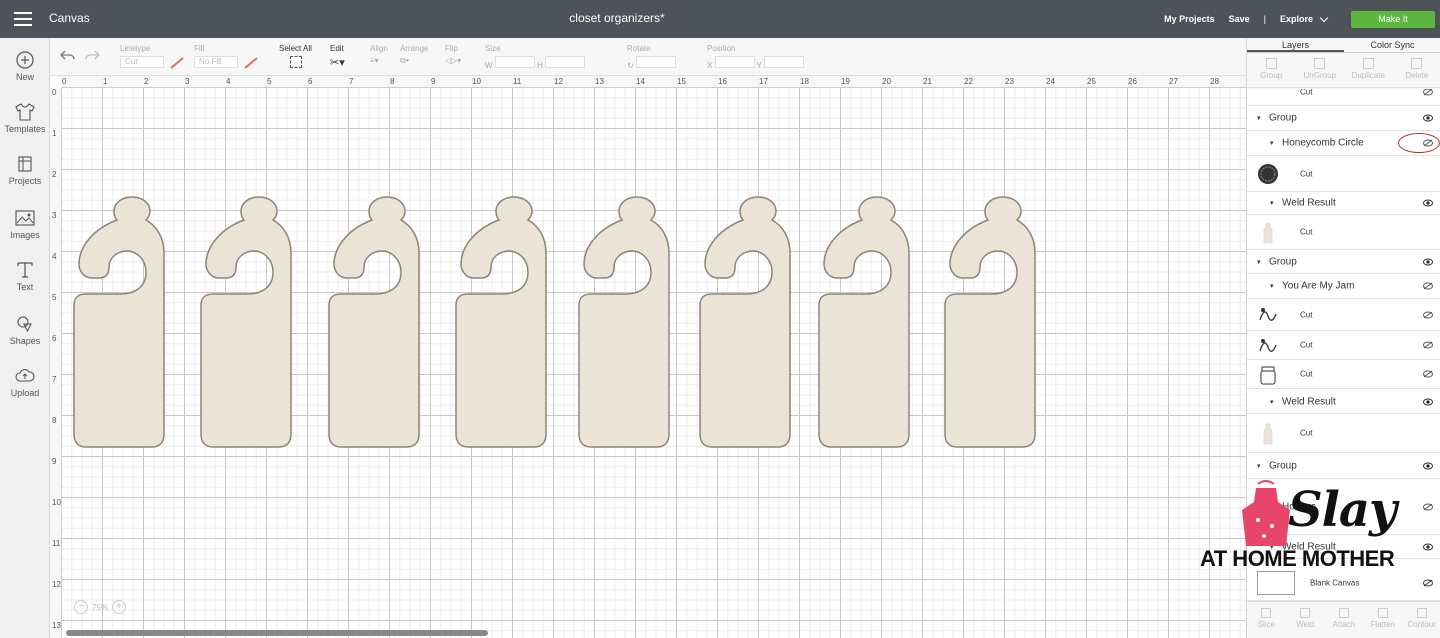 This screenshot has height=638, width=1440. Describe the element at coordinates (1189, 19) in the screenshot. I see `my-projects-link: My Projects` at that location.